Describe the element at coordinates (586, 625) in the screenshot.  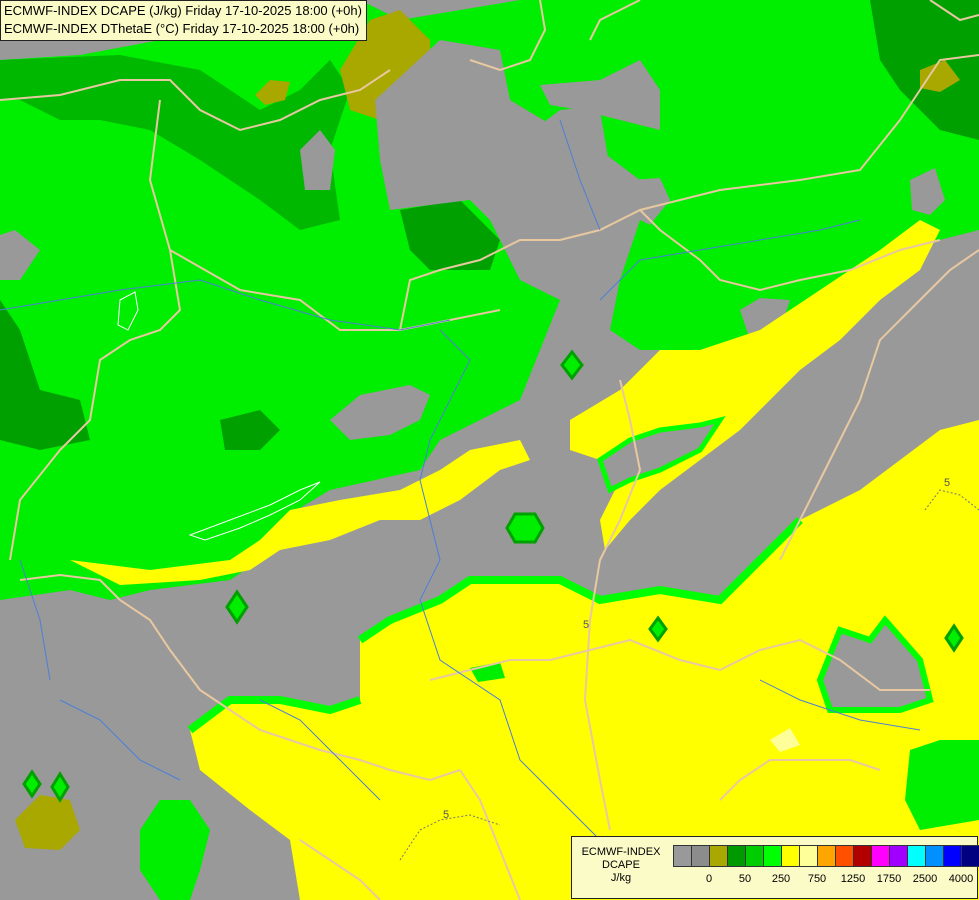
I see `contour-label-center: 5` at that location.